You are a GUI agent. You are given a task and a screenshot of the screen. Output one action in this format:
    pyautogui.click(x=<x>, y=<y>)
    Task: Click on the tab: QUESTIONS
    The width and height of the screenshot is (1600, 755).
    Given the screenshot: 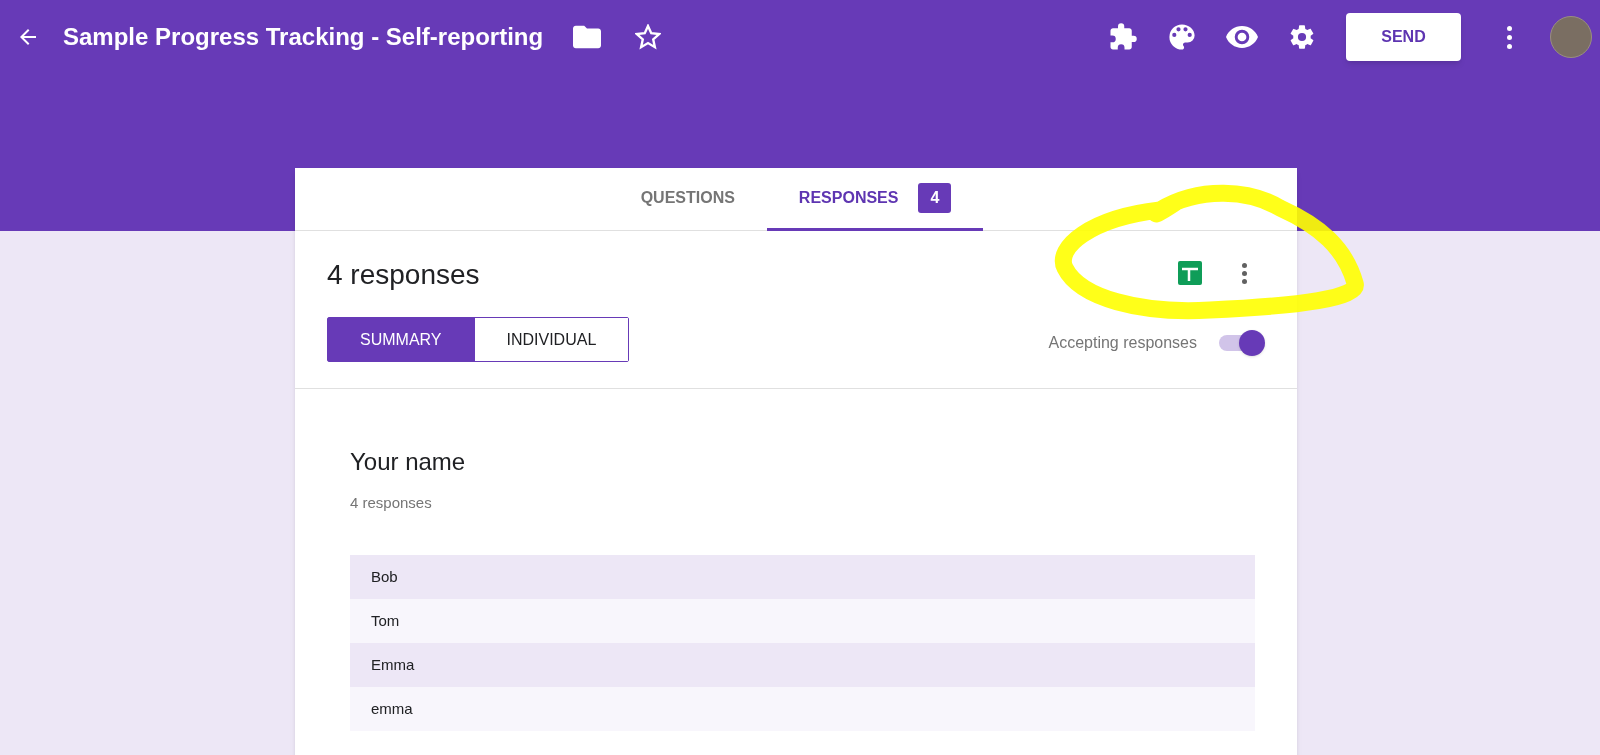 What is the action you would take?
    pyautogui.click(x=687, y=199)
    